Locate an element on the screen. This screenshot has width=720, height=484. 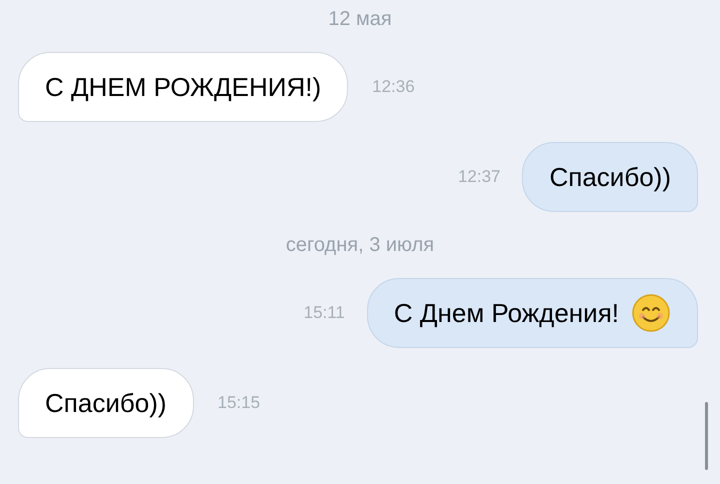
date-separator: 12 мая is located at coordinates (360, 19).